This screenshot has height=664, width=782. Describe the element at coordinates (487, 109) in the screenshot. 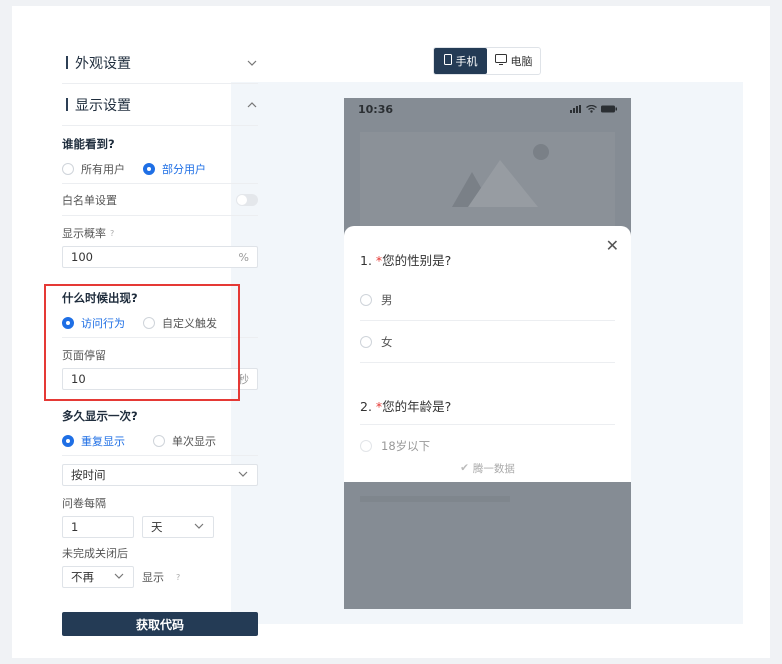

I see `status-bar: 10:36` at that location.